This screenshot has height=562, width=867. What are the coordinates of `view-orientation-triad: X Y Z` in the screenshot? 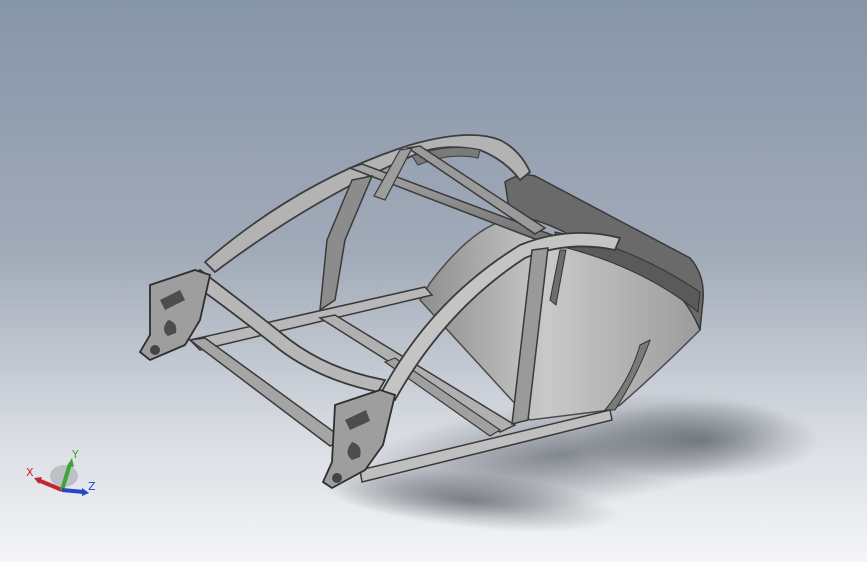 It's located at (62, 476).